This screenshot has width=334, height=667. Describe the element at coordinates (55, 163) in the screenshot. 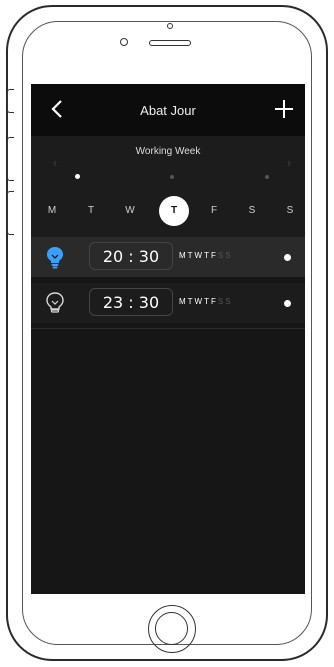

I see `chevron-left-icon: ‹` at that location.